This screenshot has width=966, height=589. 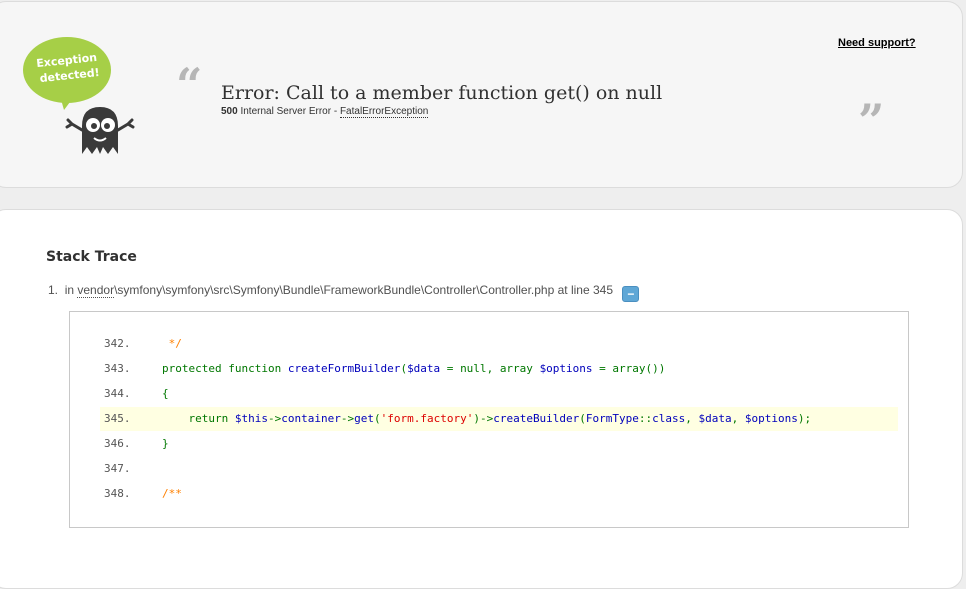 I want to click on code-line-number: 343., so click(x=117, y=368).